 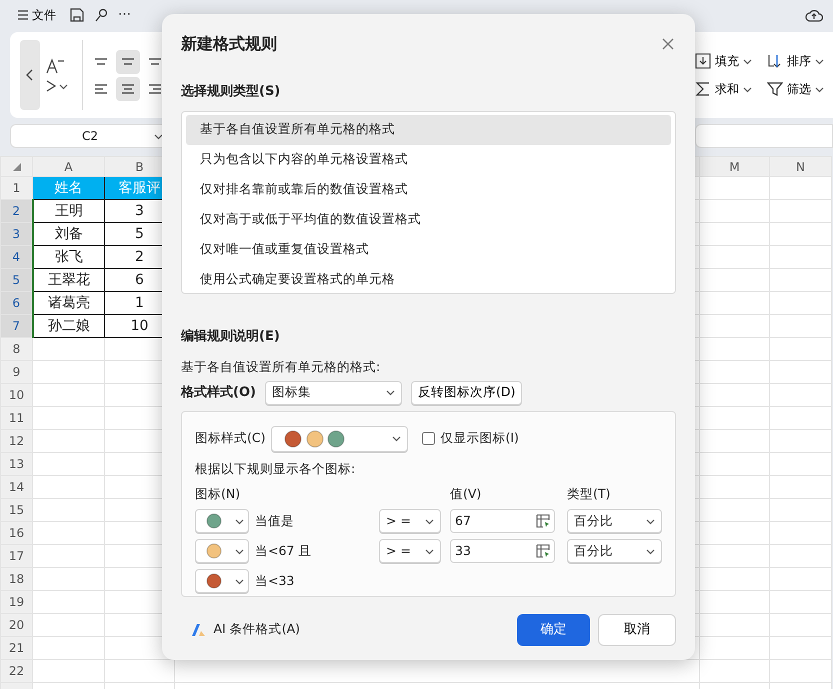 I want to click on field-label: 图标样式(C), so click(x=230, y=438).